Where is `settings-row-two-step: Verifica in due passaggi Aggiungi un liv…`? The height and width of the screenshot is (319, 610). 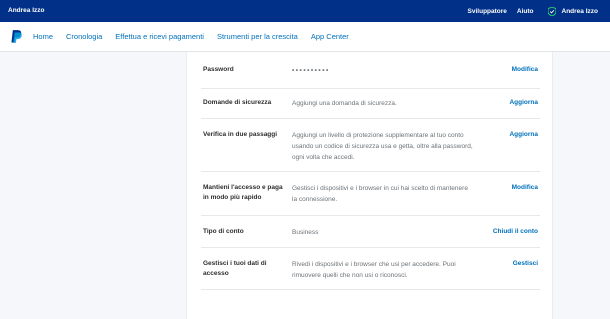 settings-row-two-step: Verifica in due passaggi Aggiungi un liv… is located at coordinates (370, 145).